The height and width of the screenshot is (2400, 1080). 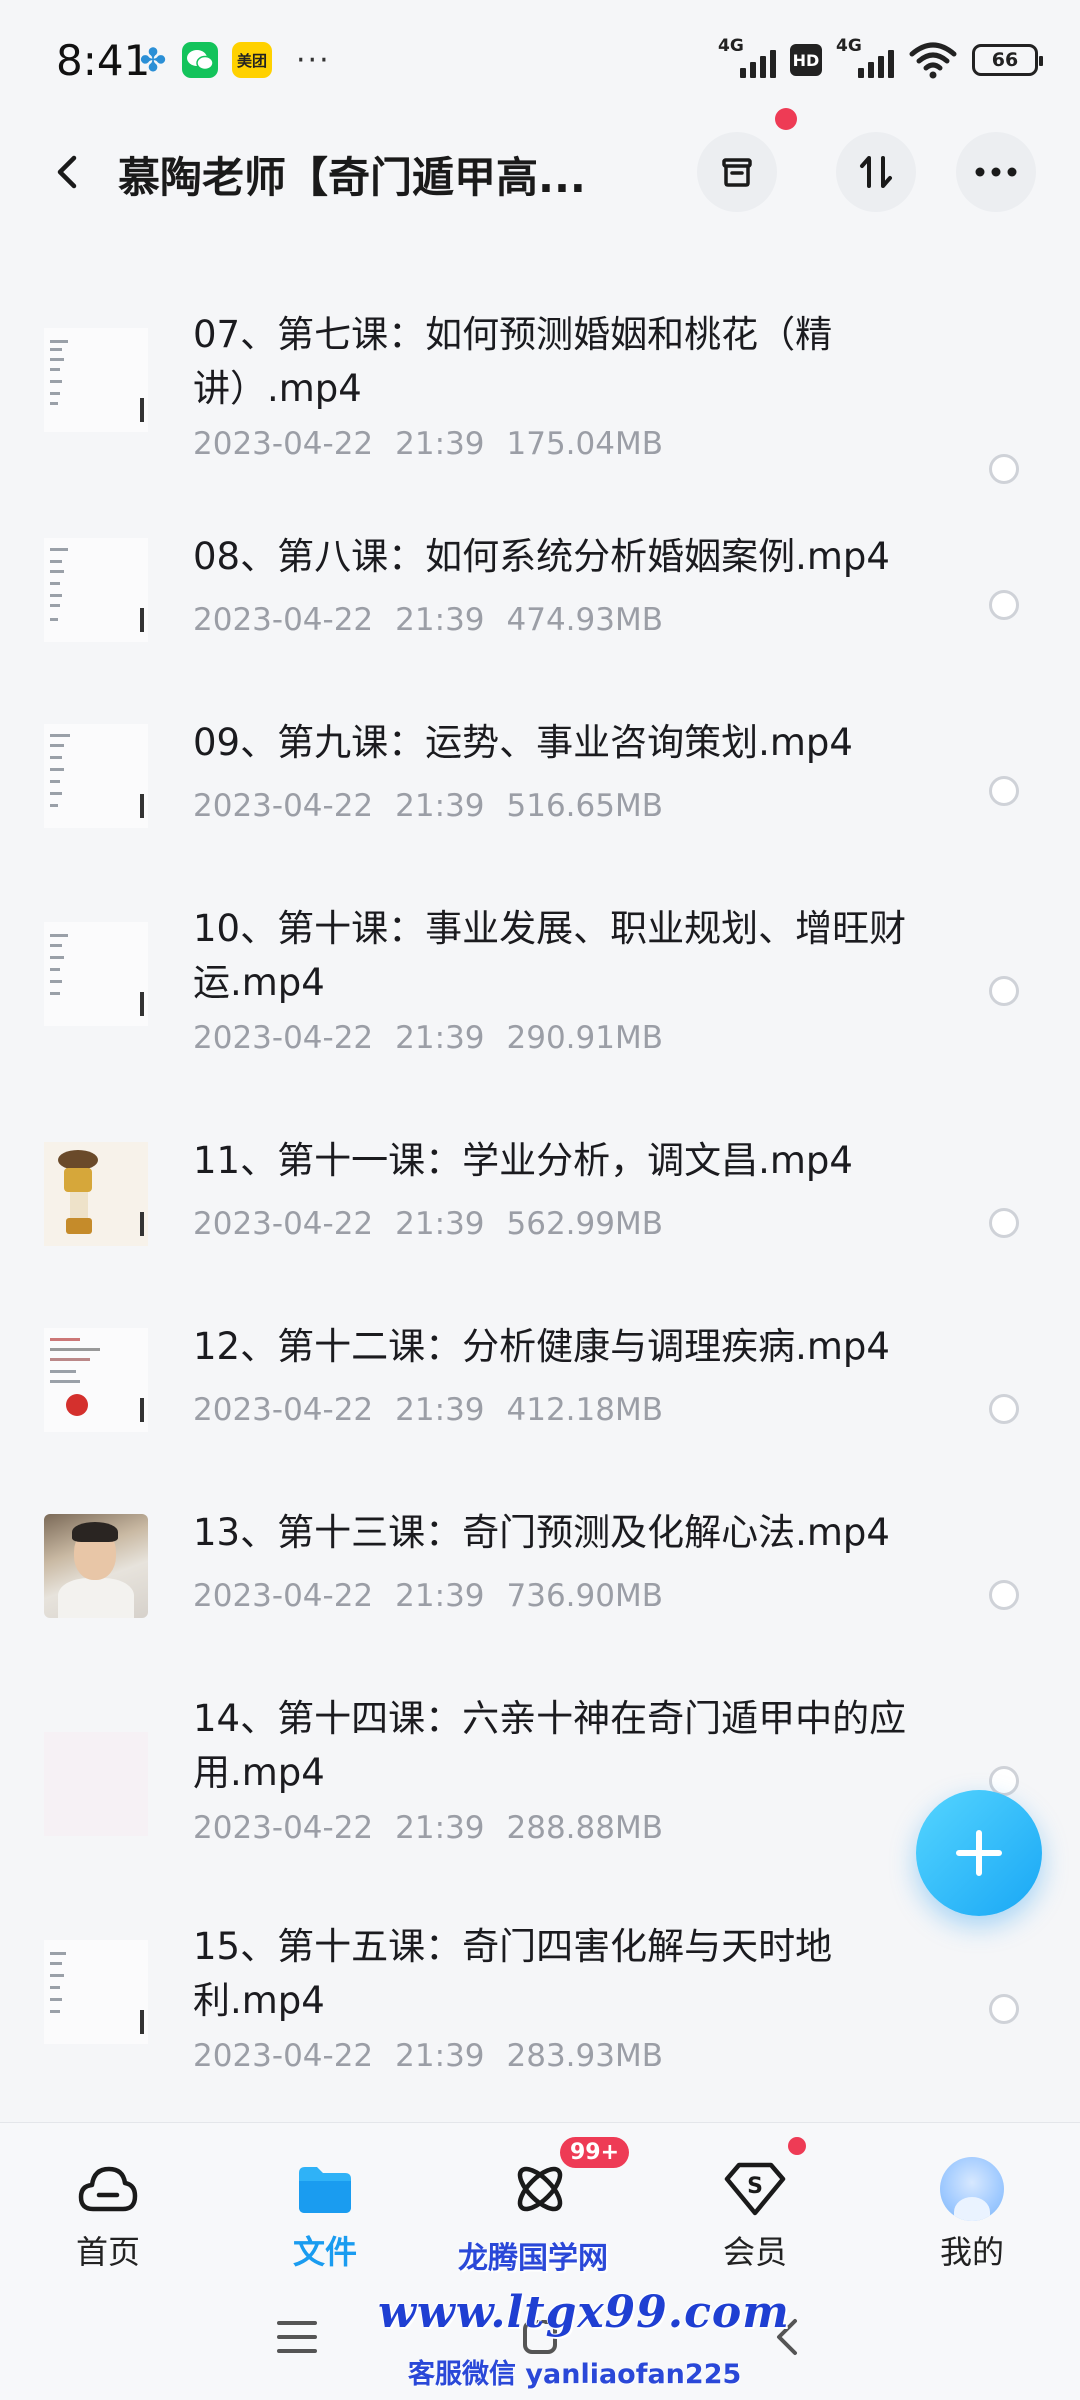 I want to click on avatar, so click(x=972, y=2189).